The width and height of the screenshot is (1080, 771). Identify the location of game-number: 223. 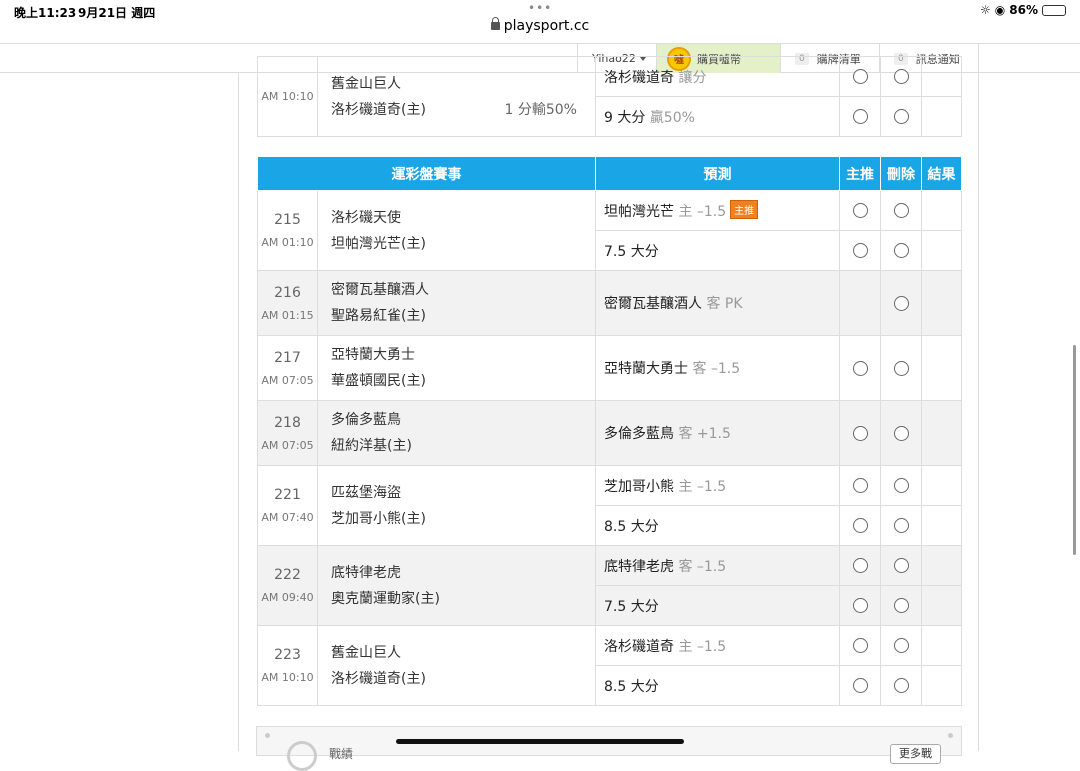
(287, 655).